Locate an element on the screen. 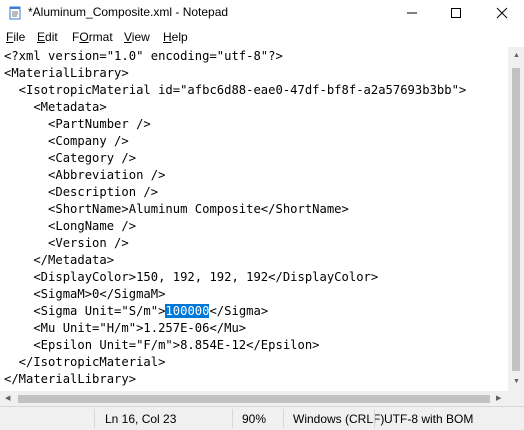 The width and height of the screenshot is (524, 430). menu-edit-rest: dit is located at coordinates (51, 37).